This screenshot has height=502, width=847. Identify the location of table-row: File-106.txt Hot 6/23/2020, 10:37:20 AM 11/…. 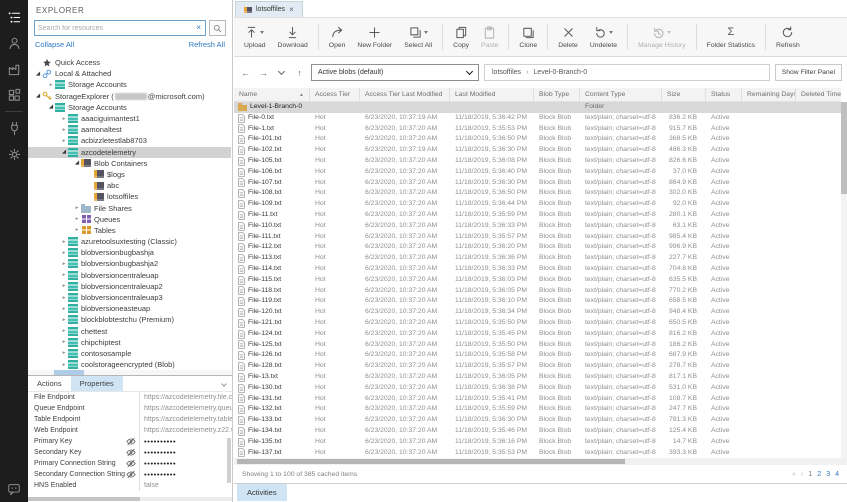
(537, 172).